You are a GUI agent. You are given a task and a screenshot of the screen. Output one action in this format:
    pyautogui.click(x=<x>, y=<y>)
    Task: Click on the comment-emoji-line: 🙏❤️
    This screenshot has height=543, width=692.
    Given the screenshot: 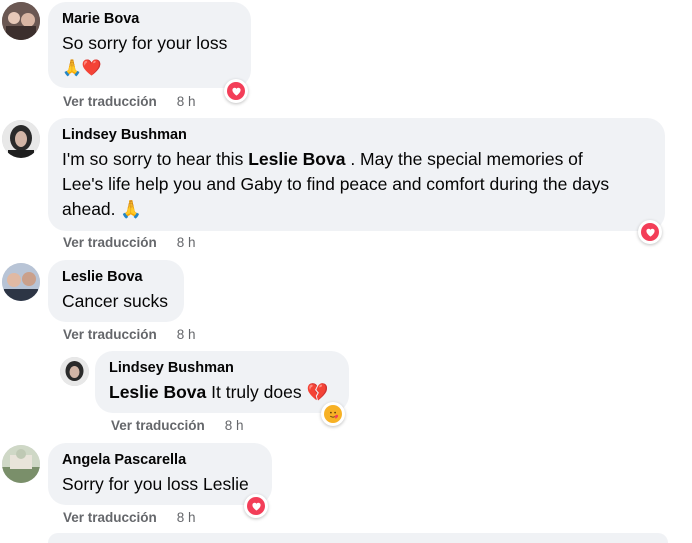 What is the action you would take?
    pyautogui.click(x=82, y=68)
    